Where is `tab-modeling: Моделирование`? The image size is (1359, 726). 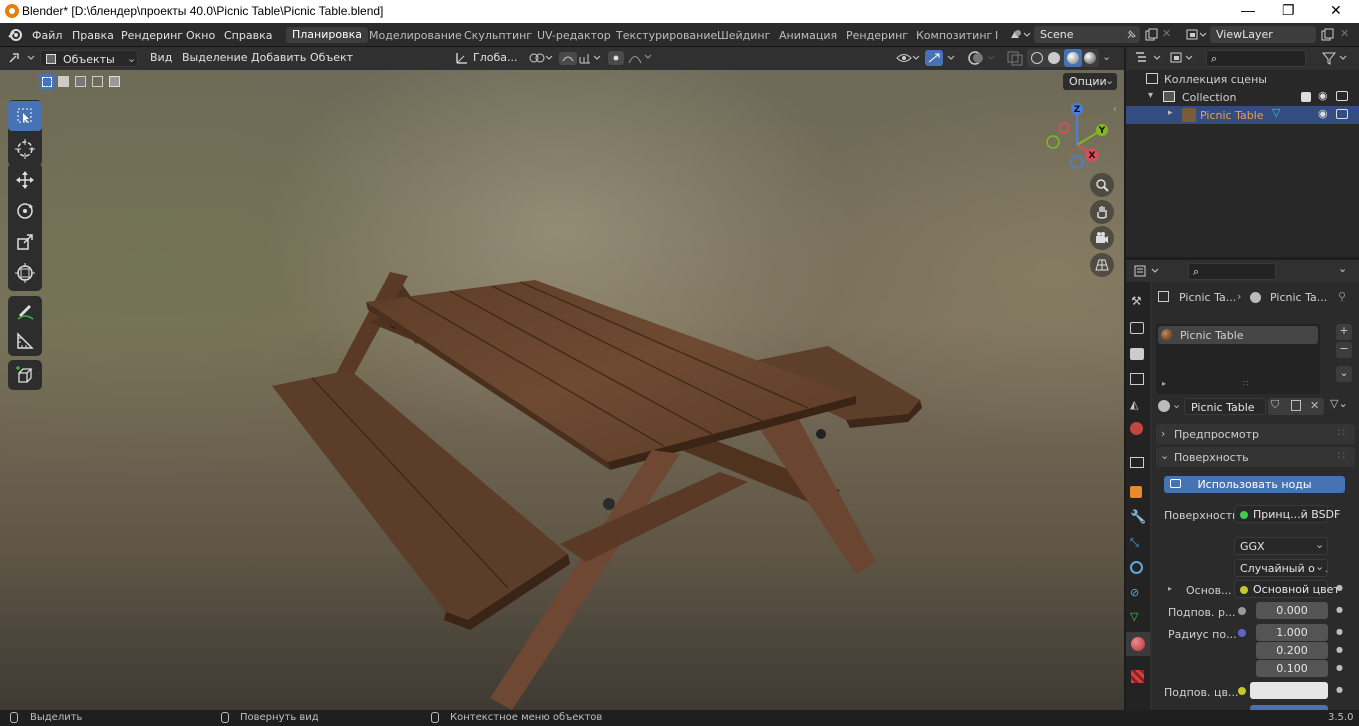 tab-modeling: Моделирование is located at coordinates (415, 35).